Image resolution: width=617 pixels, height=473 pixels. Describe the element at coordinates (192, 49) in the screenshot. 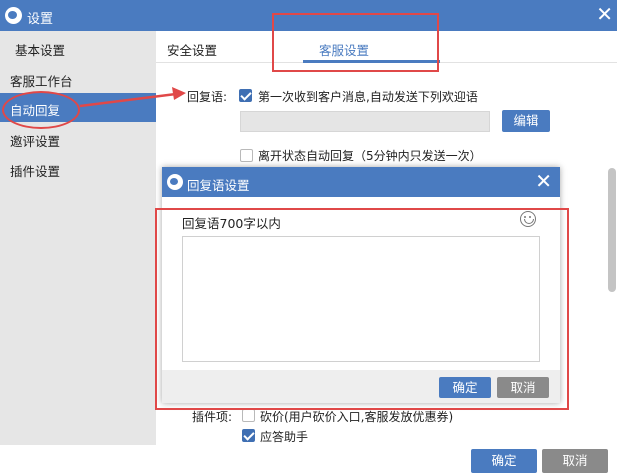

I see `tab-security-settings: 安全设置` at that location.